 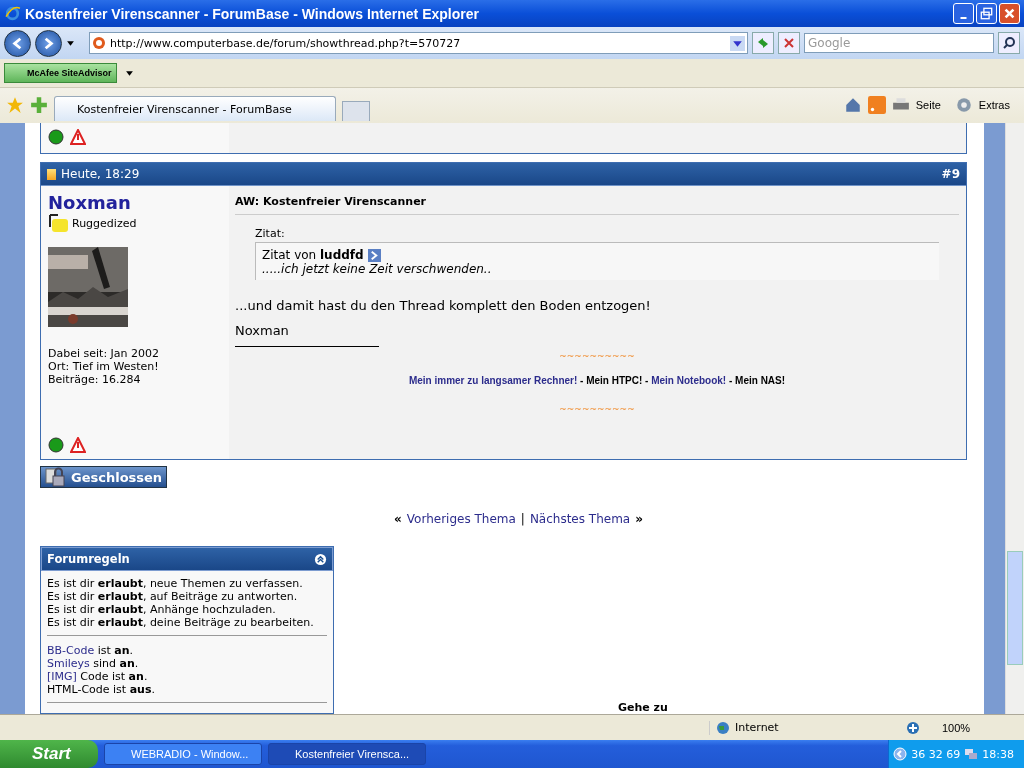 I want to click on next-arrow: », so click(x=639, y=519).